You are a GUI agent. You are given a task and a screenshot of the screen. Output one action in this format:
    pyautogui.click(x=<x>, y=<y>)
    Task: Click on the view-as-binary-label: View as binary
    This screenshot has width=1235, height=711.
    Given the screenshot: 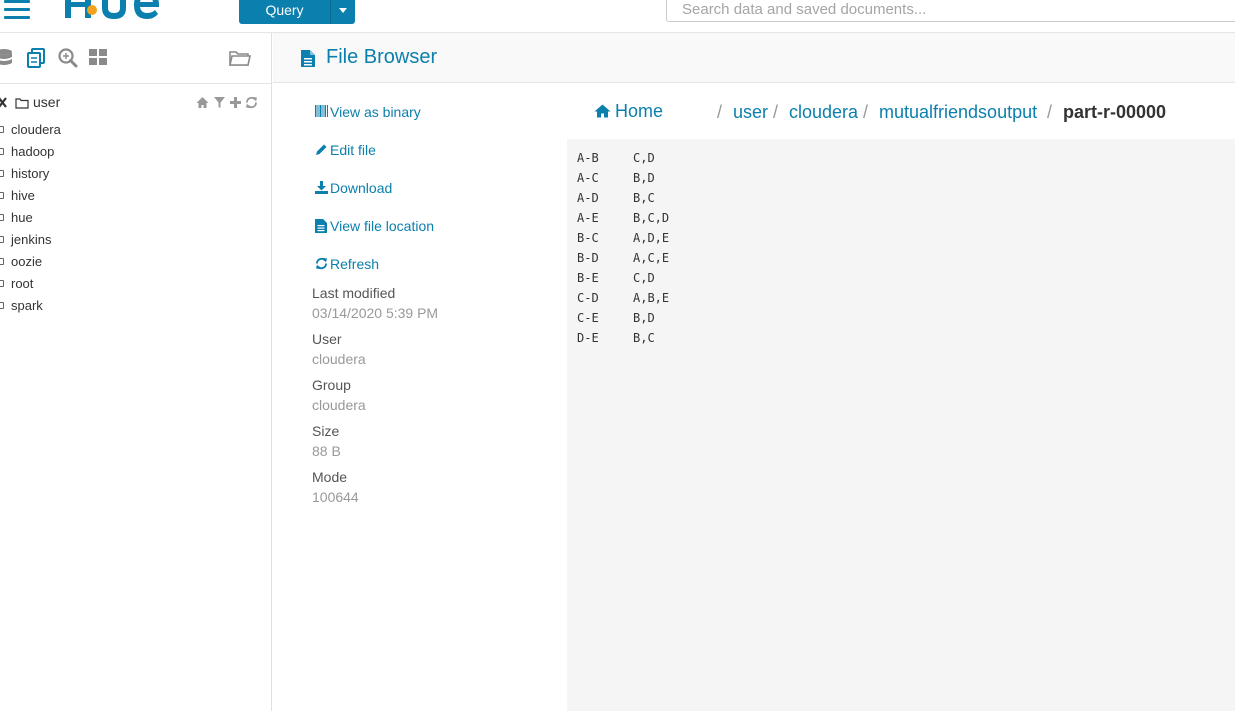 What is the action you would take?
    pyautogui.click(x=375, y=112)
    